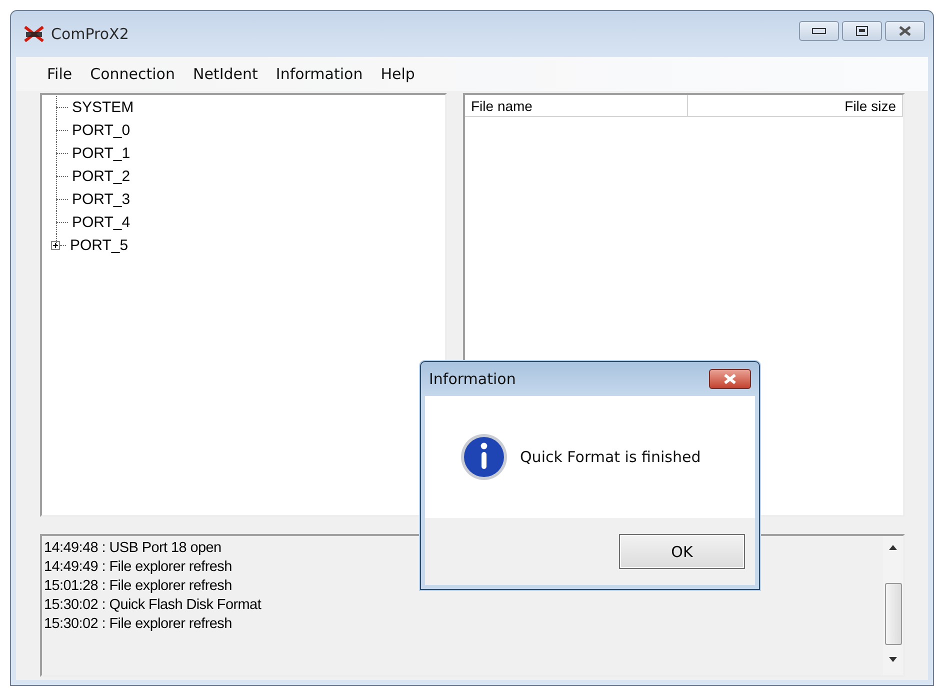 The height and width of the screenshot is (689, 944). Describe the element at coordinates (138, 567) in the screenshot. I see `log-line: 14:49:49 : File explorer refresh` at that location.